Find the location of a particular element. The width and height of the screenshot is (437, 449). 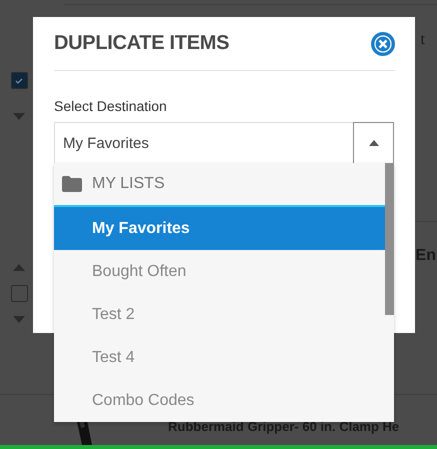

caret-icon is located at coordinates (373, 143).